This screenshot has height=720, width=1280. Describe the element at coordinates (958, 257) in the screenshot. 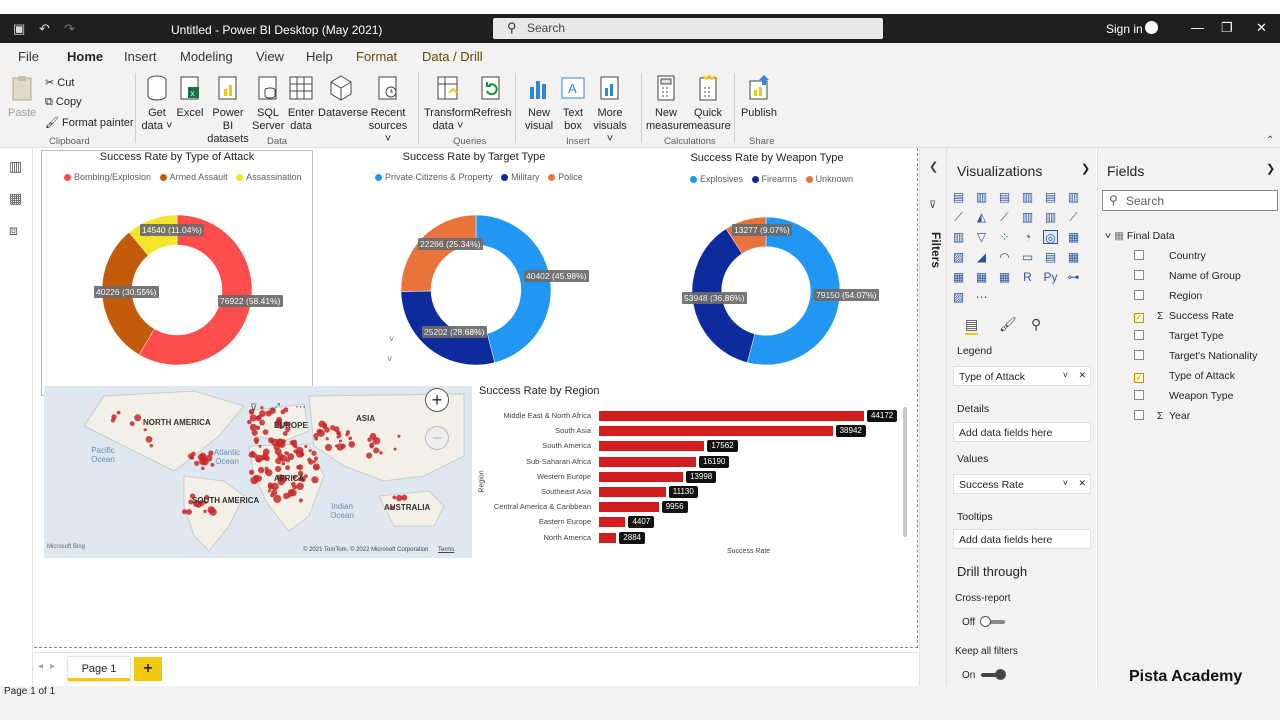

I see `map-icon: ▨` at that location.